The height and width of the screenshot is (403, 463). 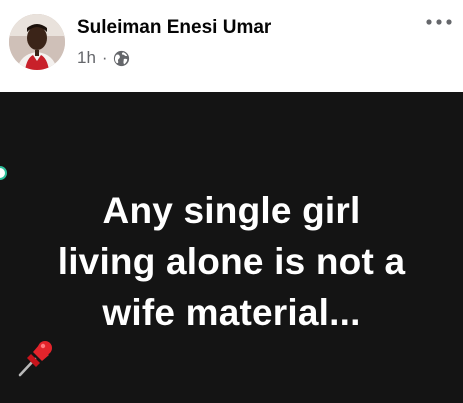 I want to click on post-meta: 1h ·, so click(x=103, y=58).